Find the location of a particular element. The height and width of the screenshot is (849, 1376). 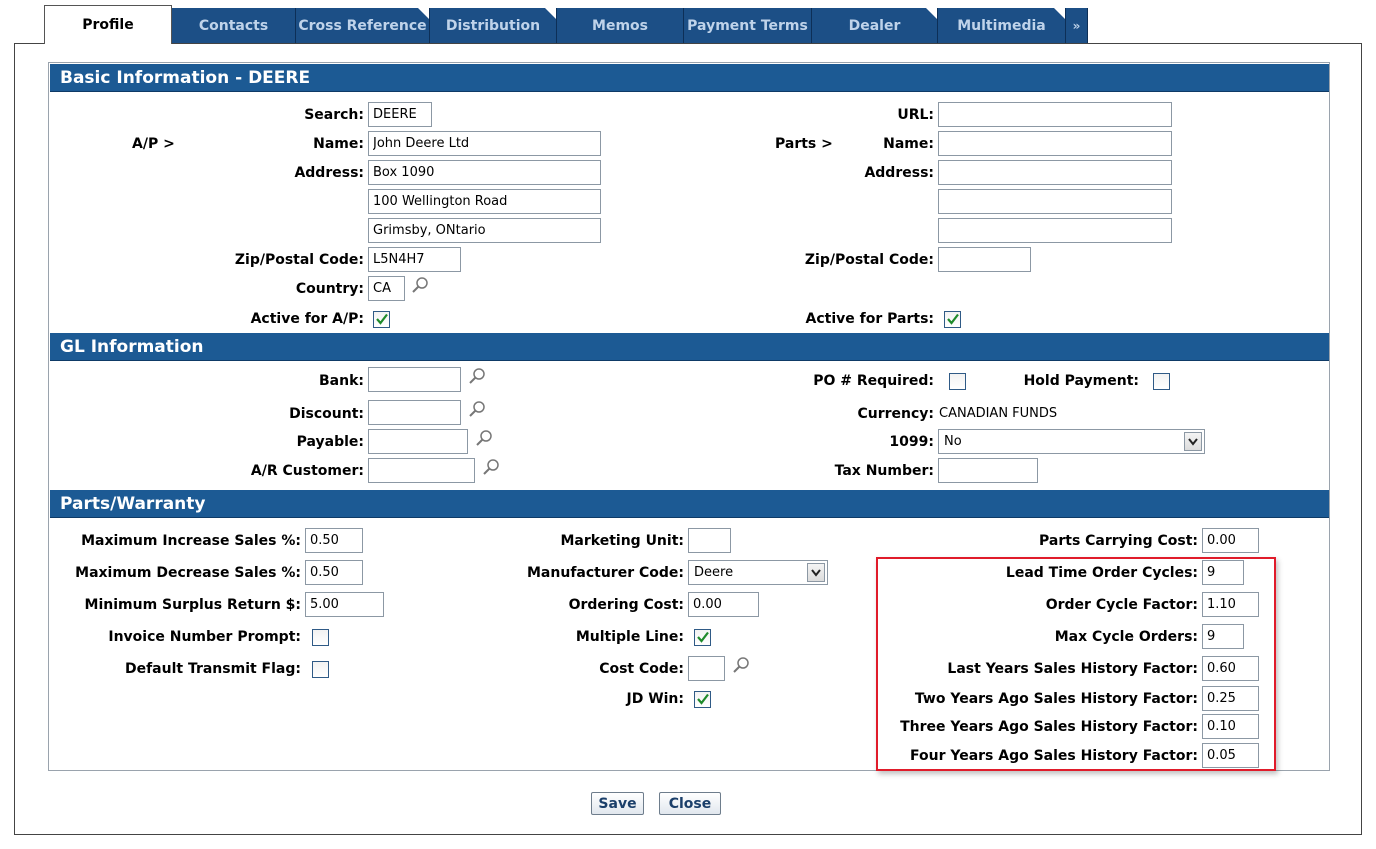

ap-address-line3 is located at coordinates (484, 230).